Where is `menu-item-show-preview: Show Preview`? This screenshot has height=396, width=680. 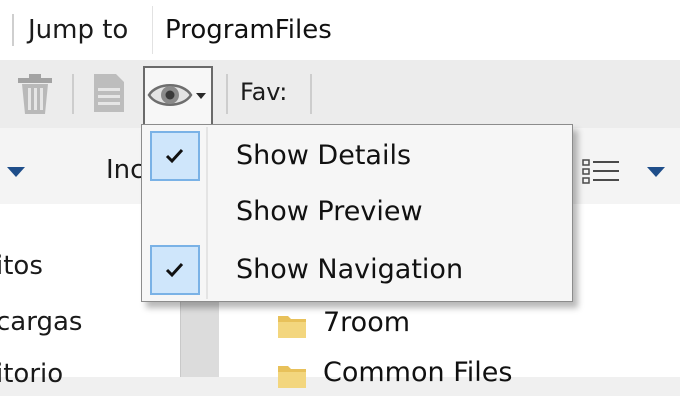
menu-item-show-preview: Show Preview is located at coordinates (356, 213).